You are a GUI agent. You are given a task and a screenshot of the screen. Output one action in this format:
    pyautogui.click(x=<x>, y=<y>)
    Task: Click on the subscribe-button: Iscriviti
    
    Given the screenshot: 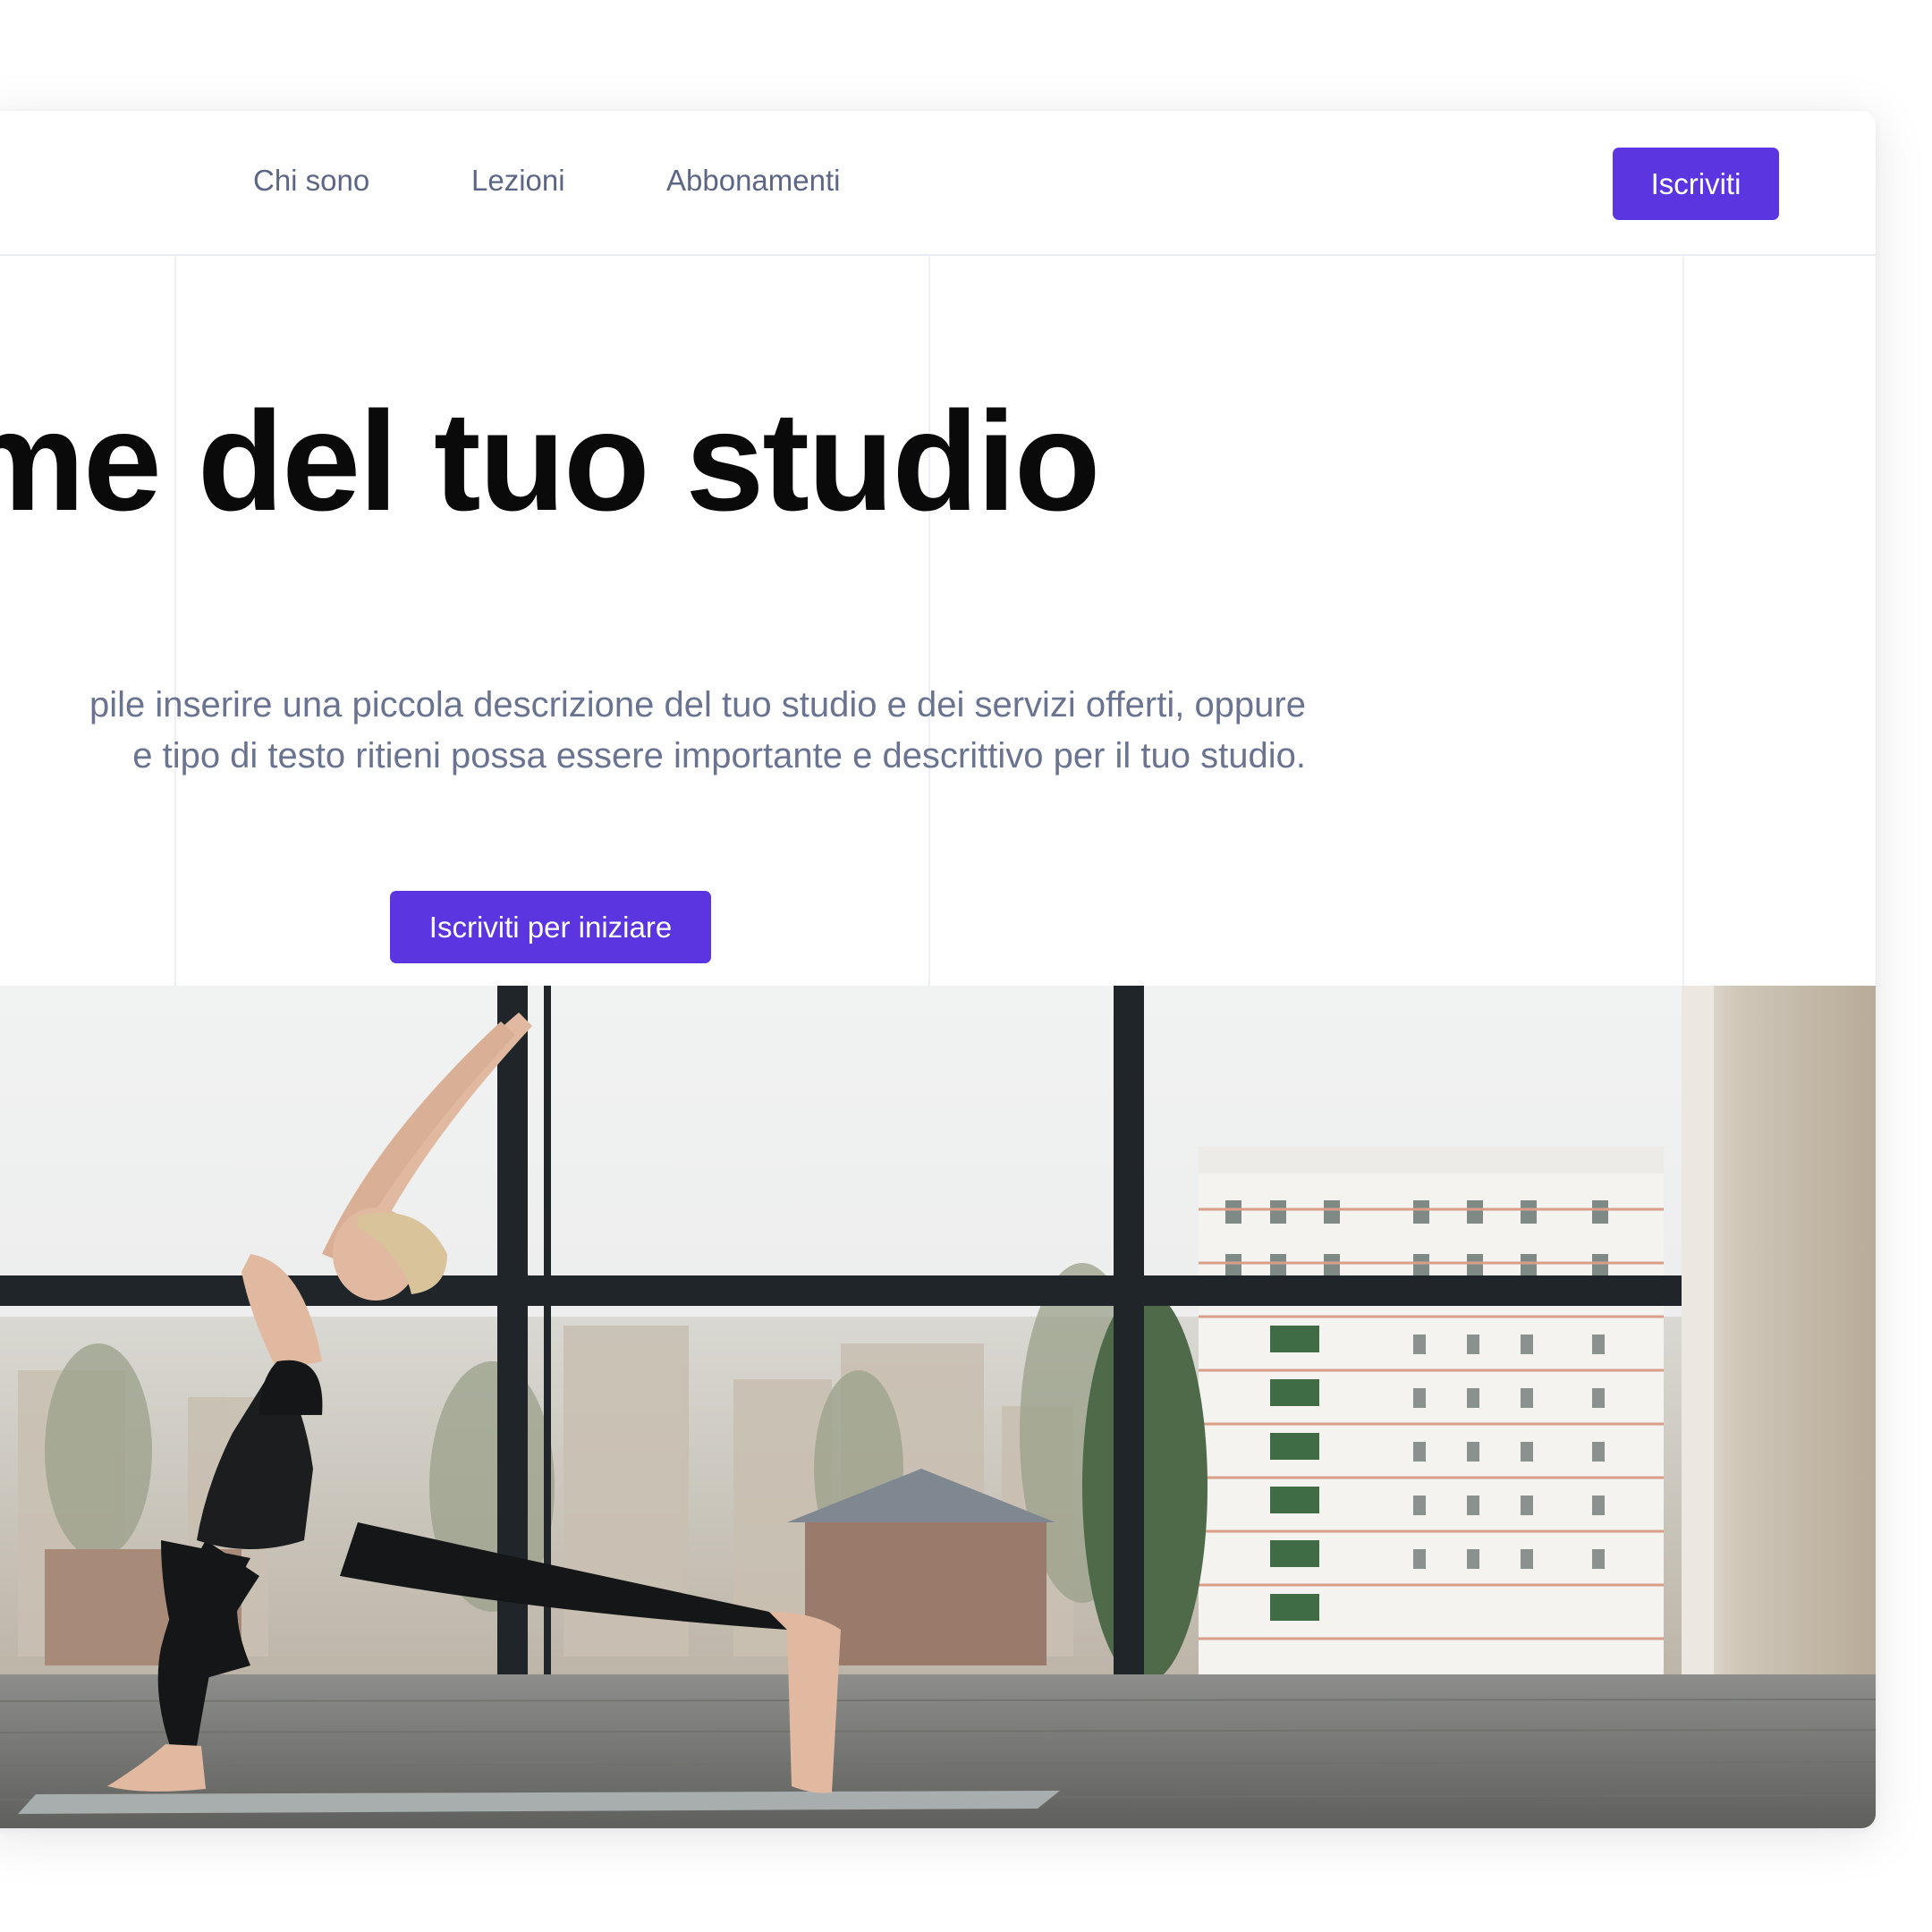 What is the action you would take?
    pyautogui.click(x=1696, y=184)
    